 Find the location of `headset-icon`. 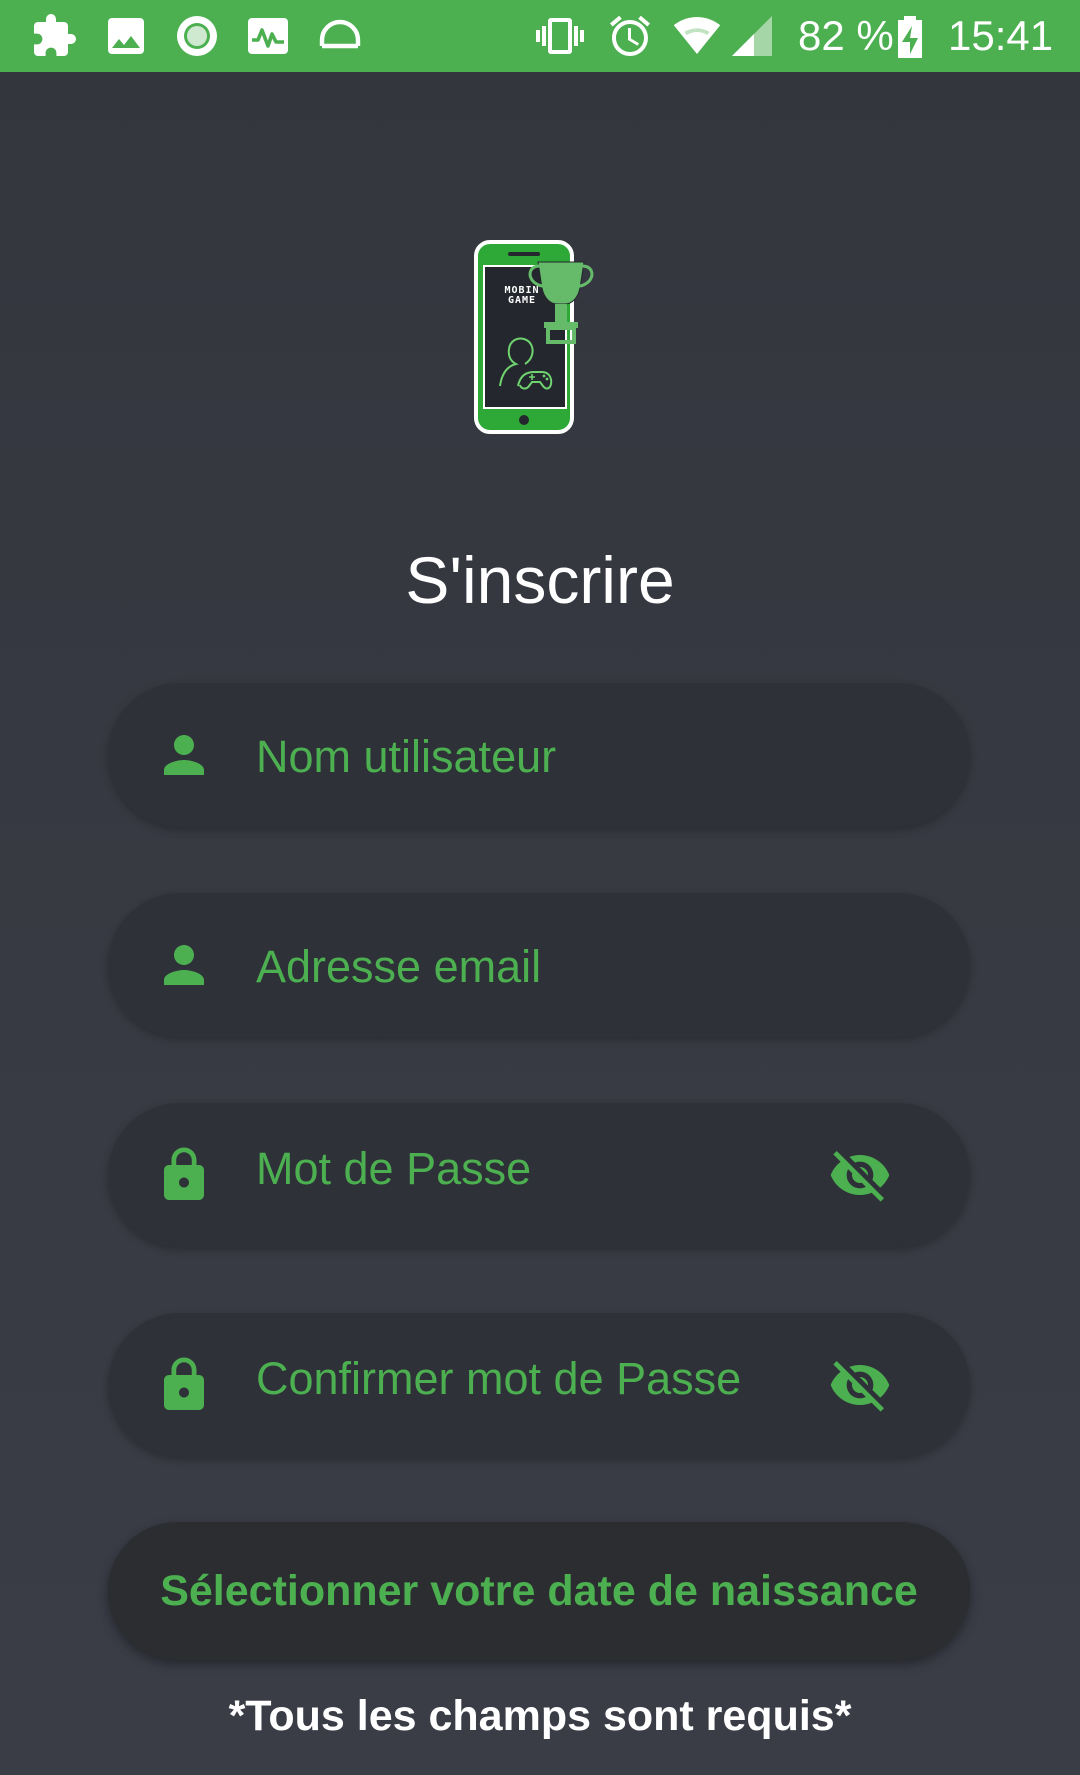

headset-icon is located at coordinates (340, 36).